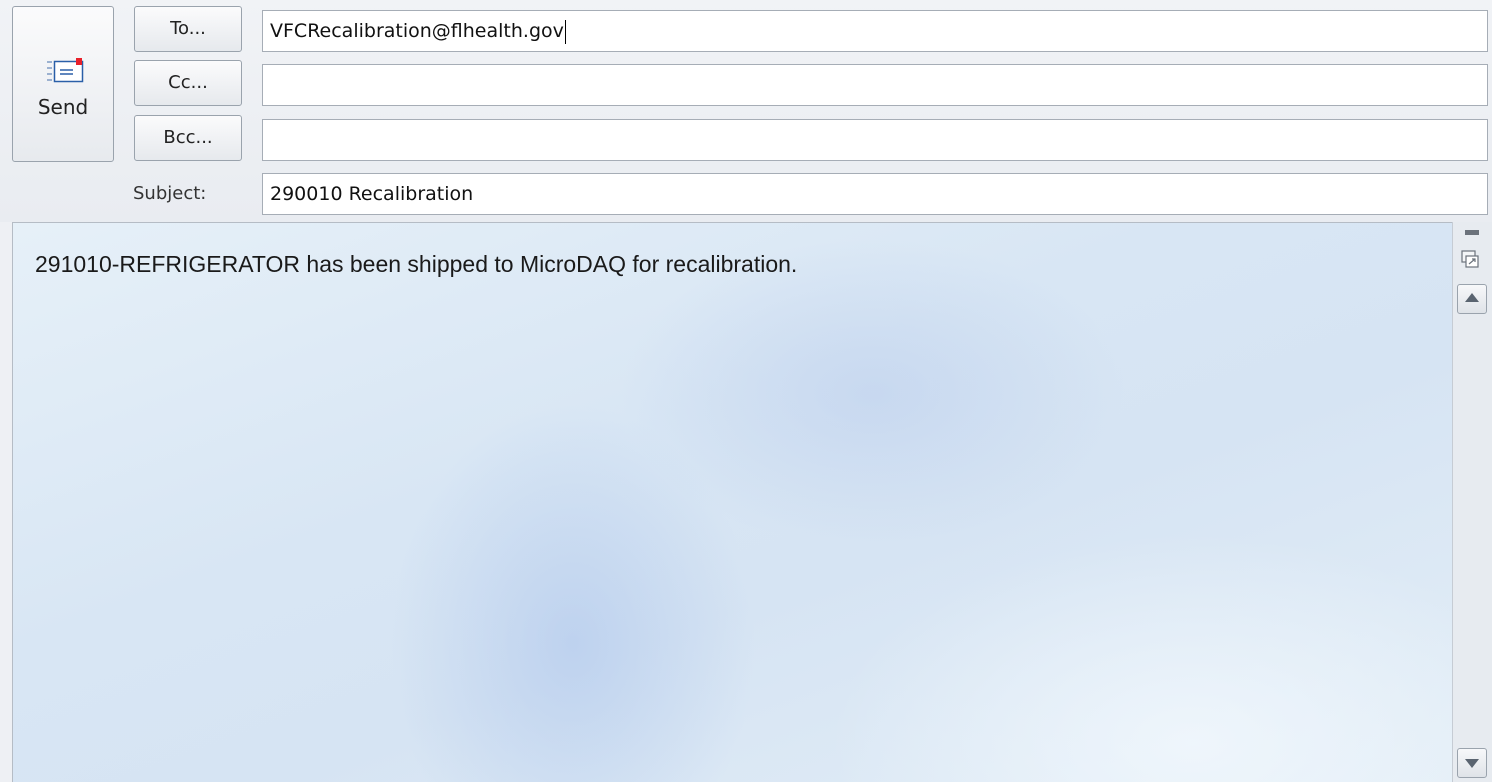  Describe the element at coordinates (1472, 502) in the screenshot. I see `vertical-scrollbar` at that location.